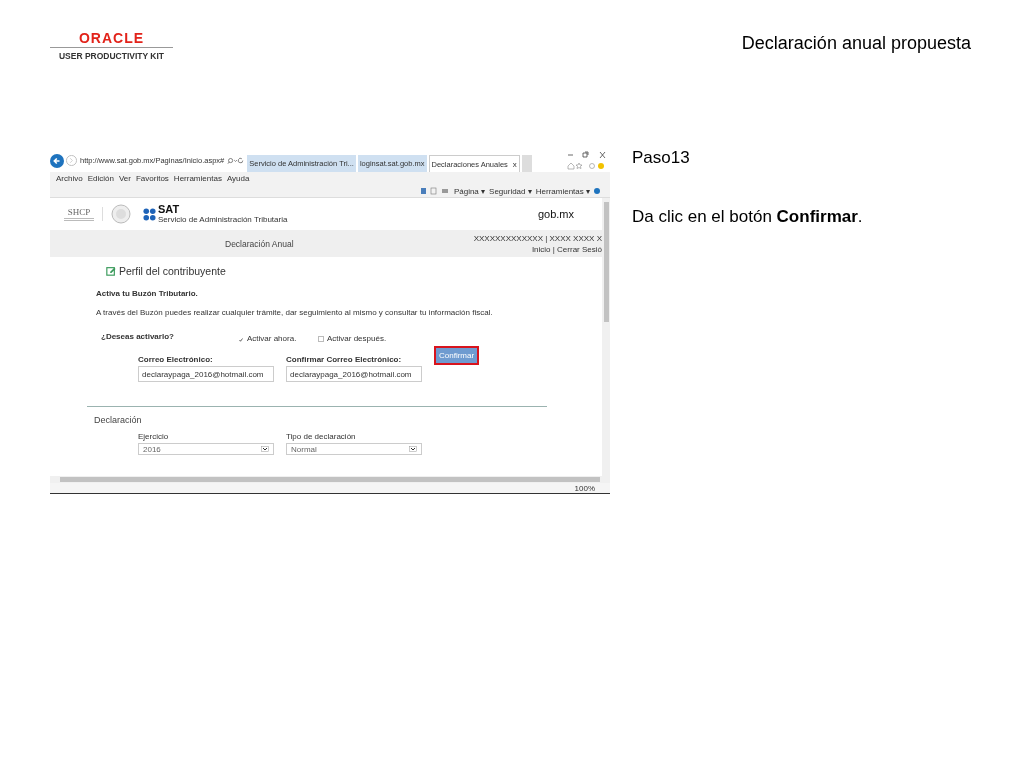 The width and height of the screenshot is (1024, 768). Describe the element at coordinates (100, 178) in the screenshot. I see `menu-item: Edición` at that location.